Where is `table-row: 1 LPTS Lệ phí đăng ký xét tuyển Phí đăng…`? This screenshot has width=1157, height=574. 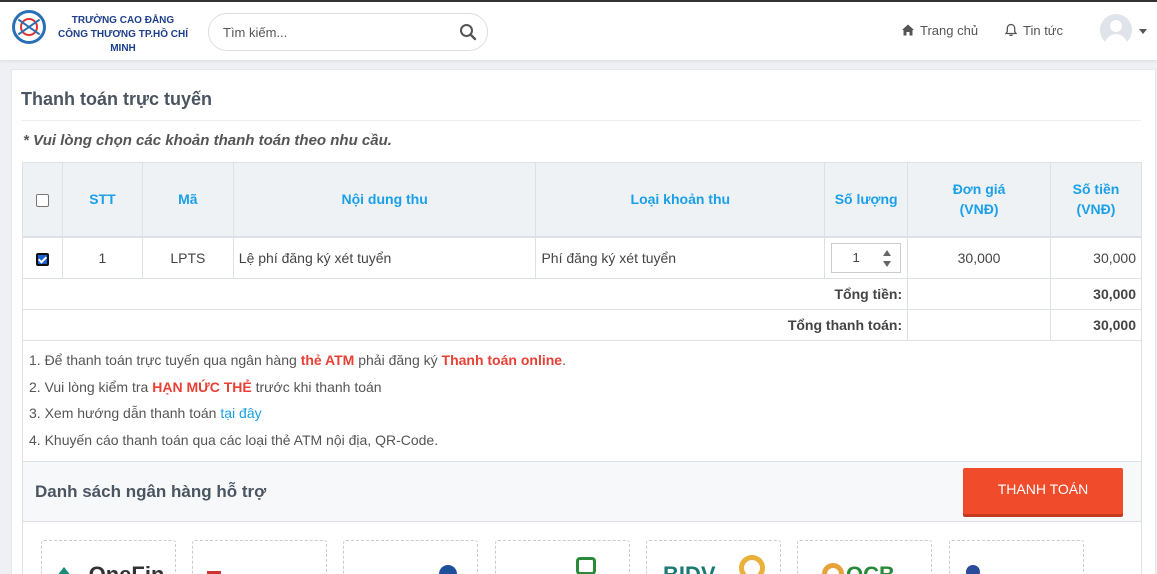 table-row: 1 LPTS Lệ phí đăng ký xét tuyển Phí đăng… is located at coordinates (582, 257).